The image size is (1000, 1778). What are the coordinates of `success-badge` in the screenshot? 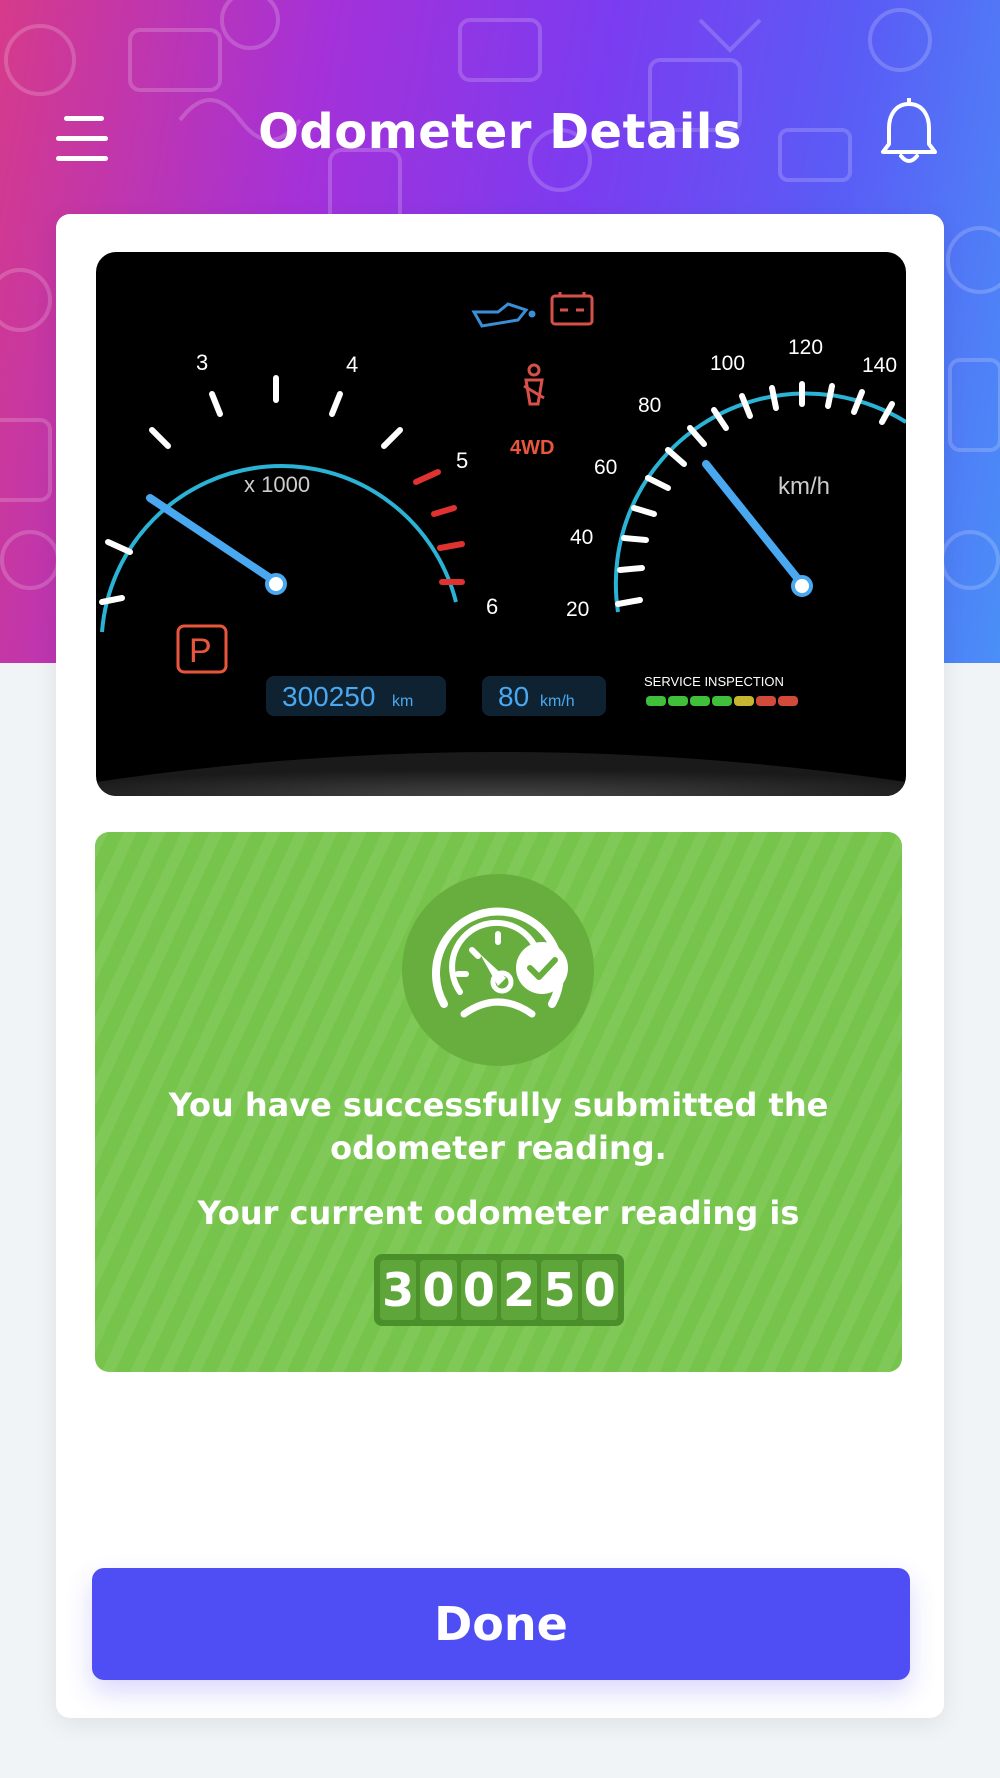 It's located at (498, 970).